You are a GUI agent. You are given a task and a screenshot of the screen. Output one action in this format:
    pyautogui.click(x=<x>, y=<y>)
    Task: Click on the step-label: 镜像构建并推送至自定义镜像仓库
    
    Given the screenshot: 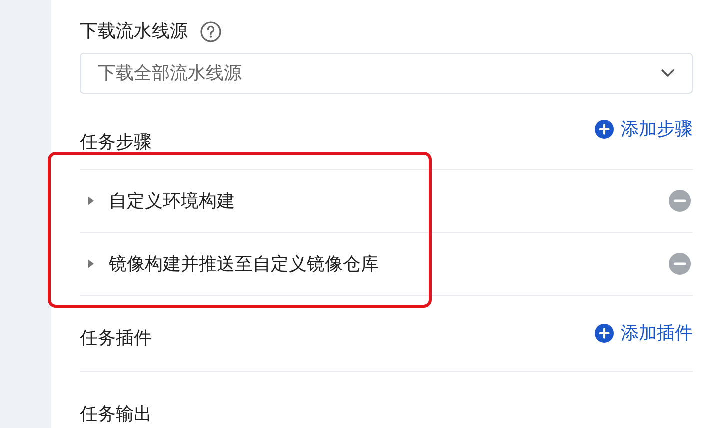 What is the action you would take?
    pyautogui.click(x=244, y=264)
    